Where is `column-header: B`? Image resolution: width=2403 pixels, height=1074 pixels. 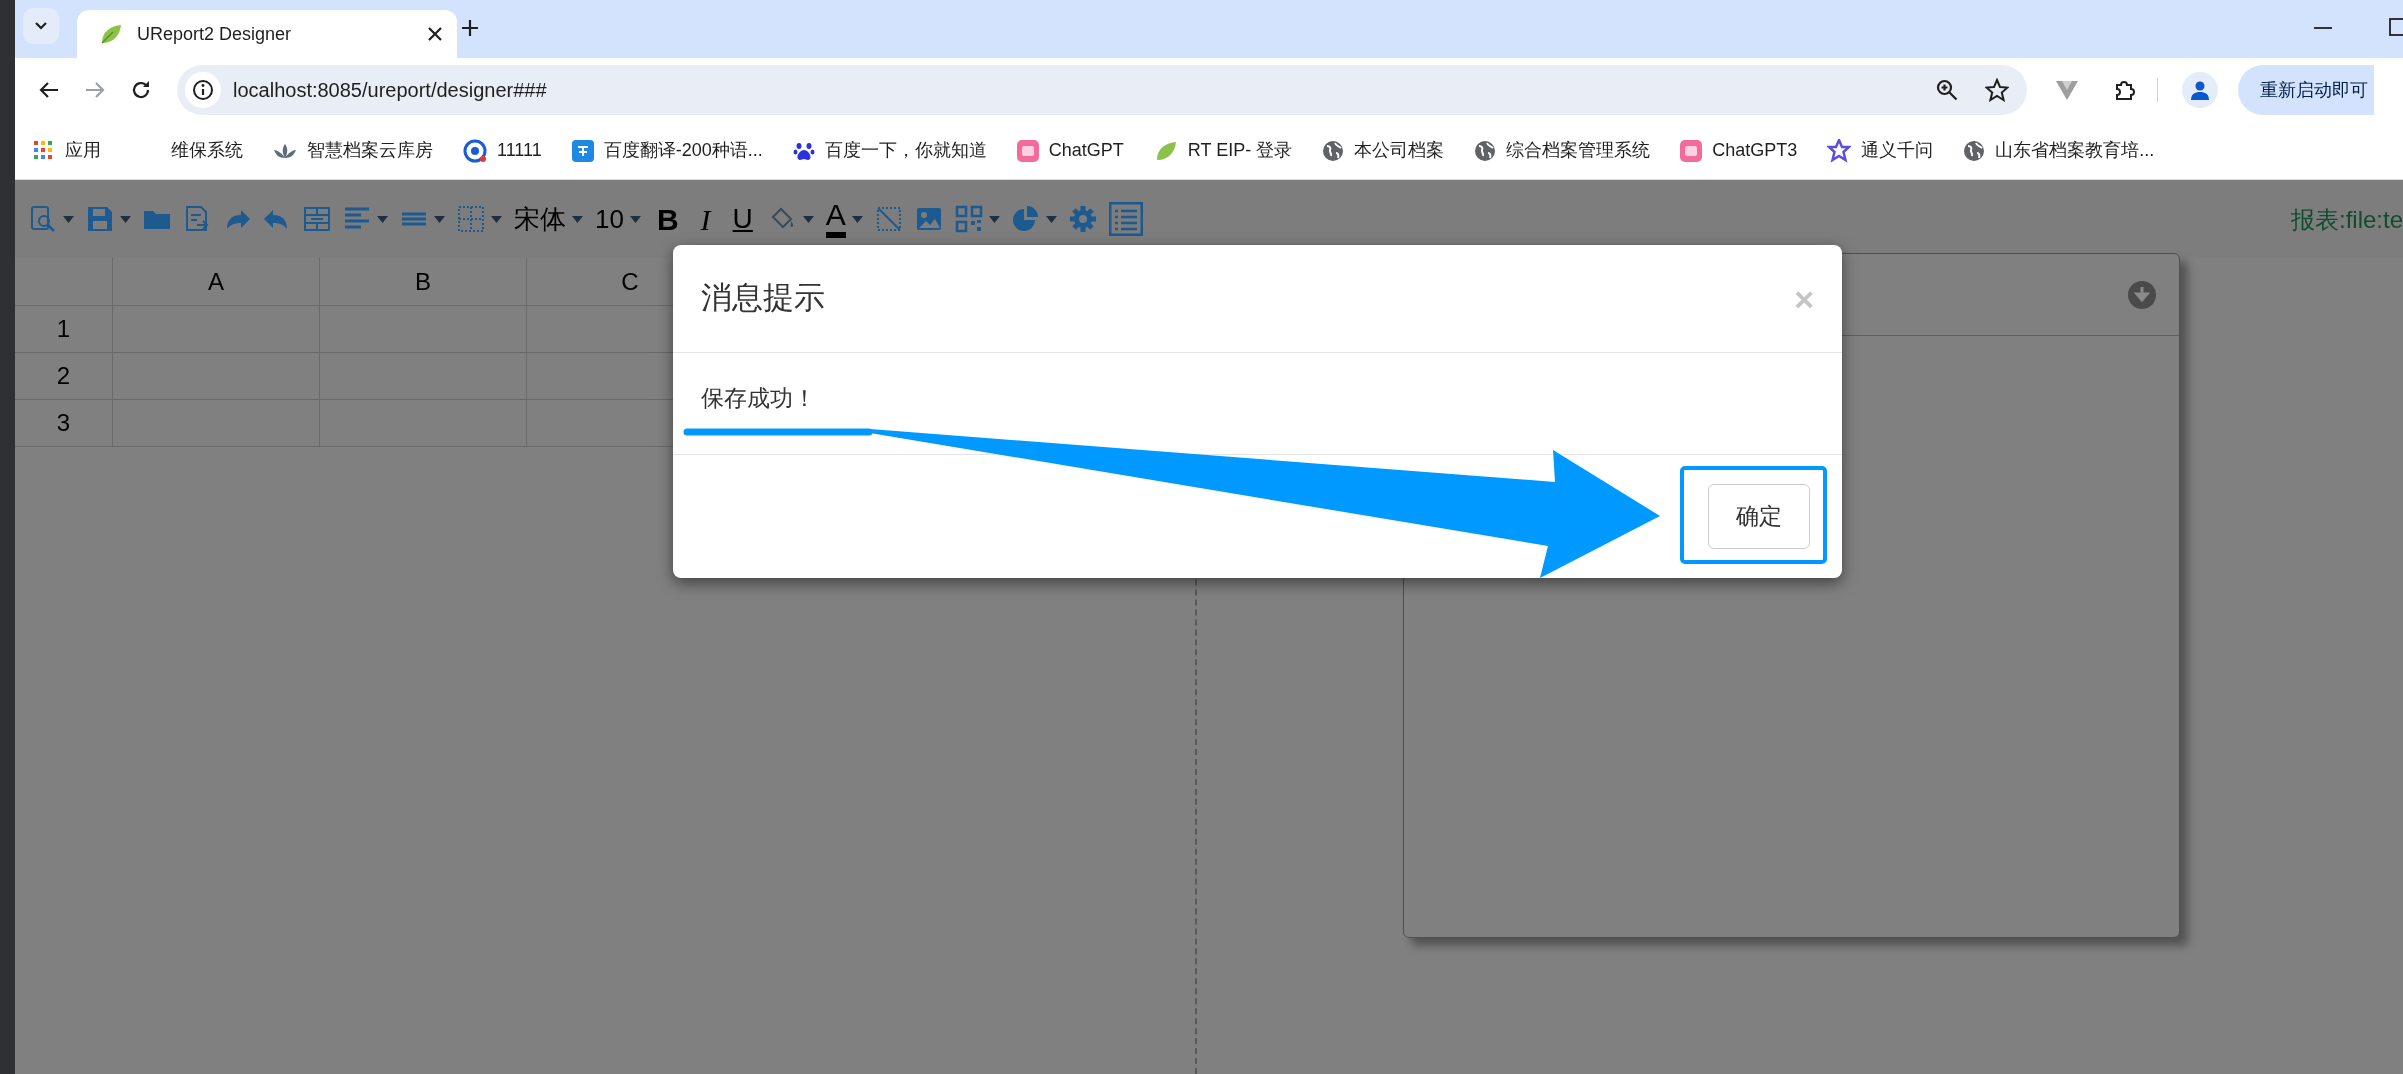 column-header: B is located at coordinates (423, 282).